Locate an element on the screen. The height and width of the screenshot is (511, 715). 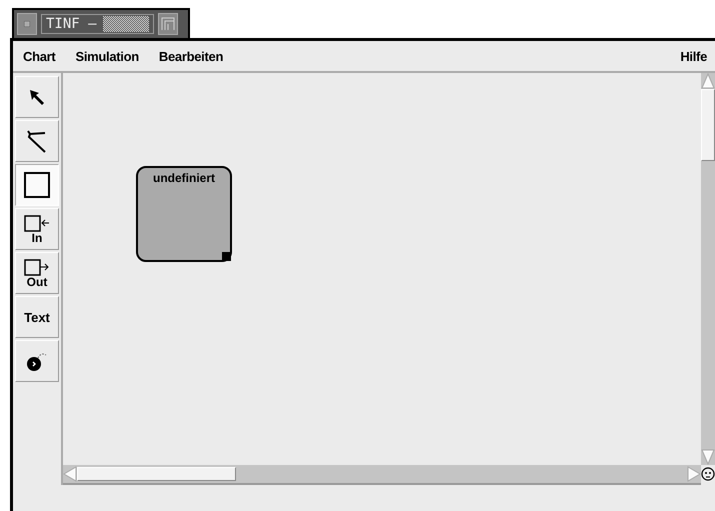
input-square-icon is located at coordinates (37, 223).